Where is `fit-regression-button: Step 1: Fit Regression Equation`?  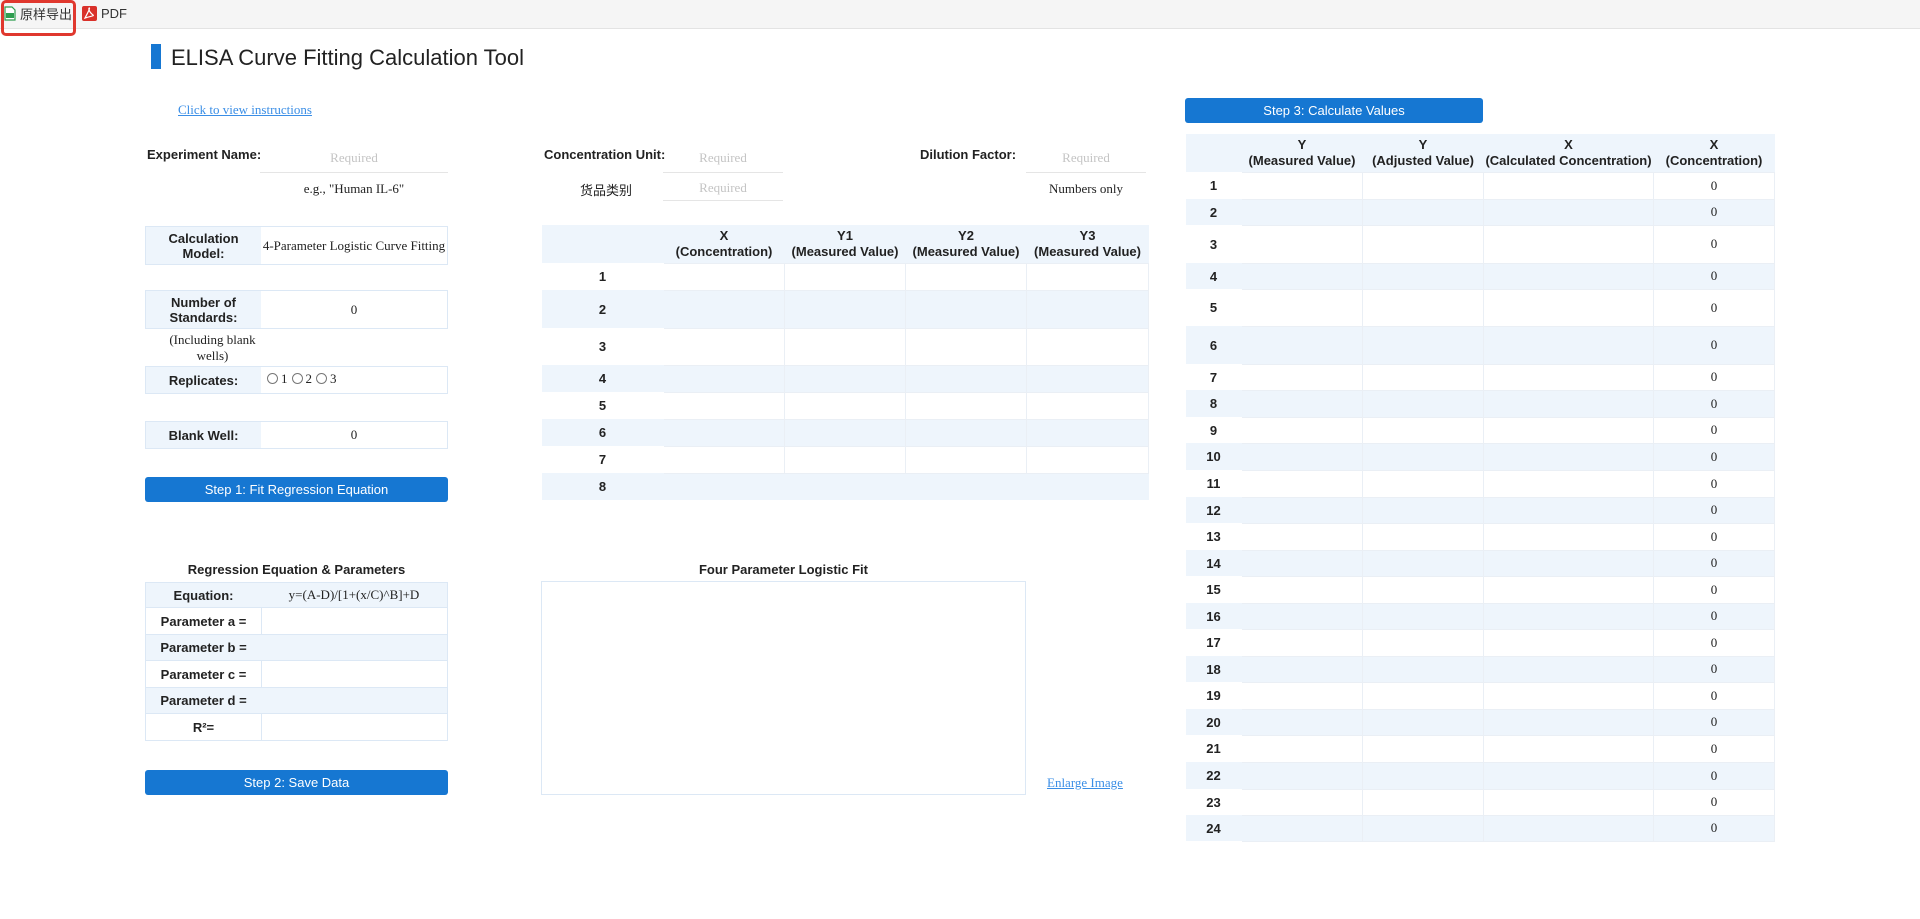 fit-regression-button: Step 1: Fit Regression Equation is located at coordinates (296, 489).